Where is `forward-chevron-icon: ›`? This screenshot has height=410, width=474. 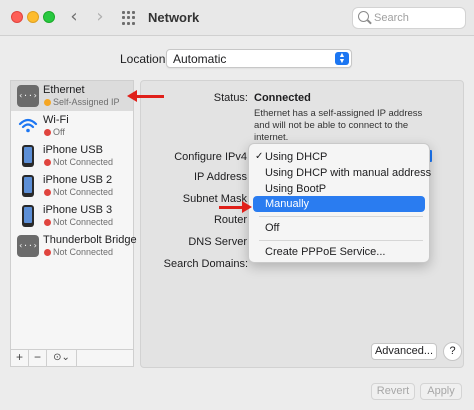 forward-chevron-icon: › is located at coordinates (100, 17).